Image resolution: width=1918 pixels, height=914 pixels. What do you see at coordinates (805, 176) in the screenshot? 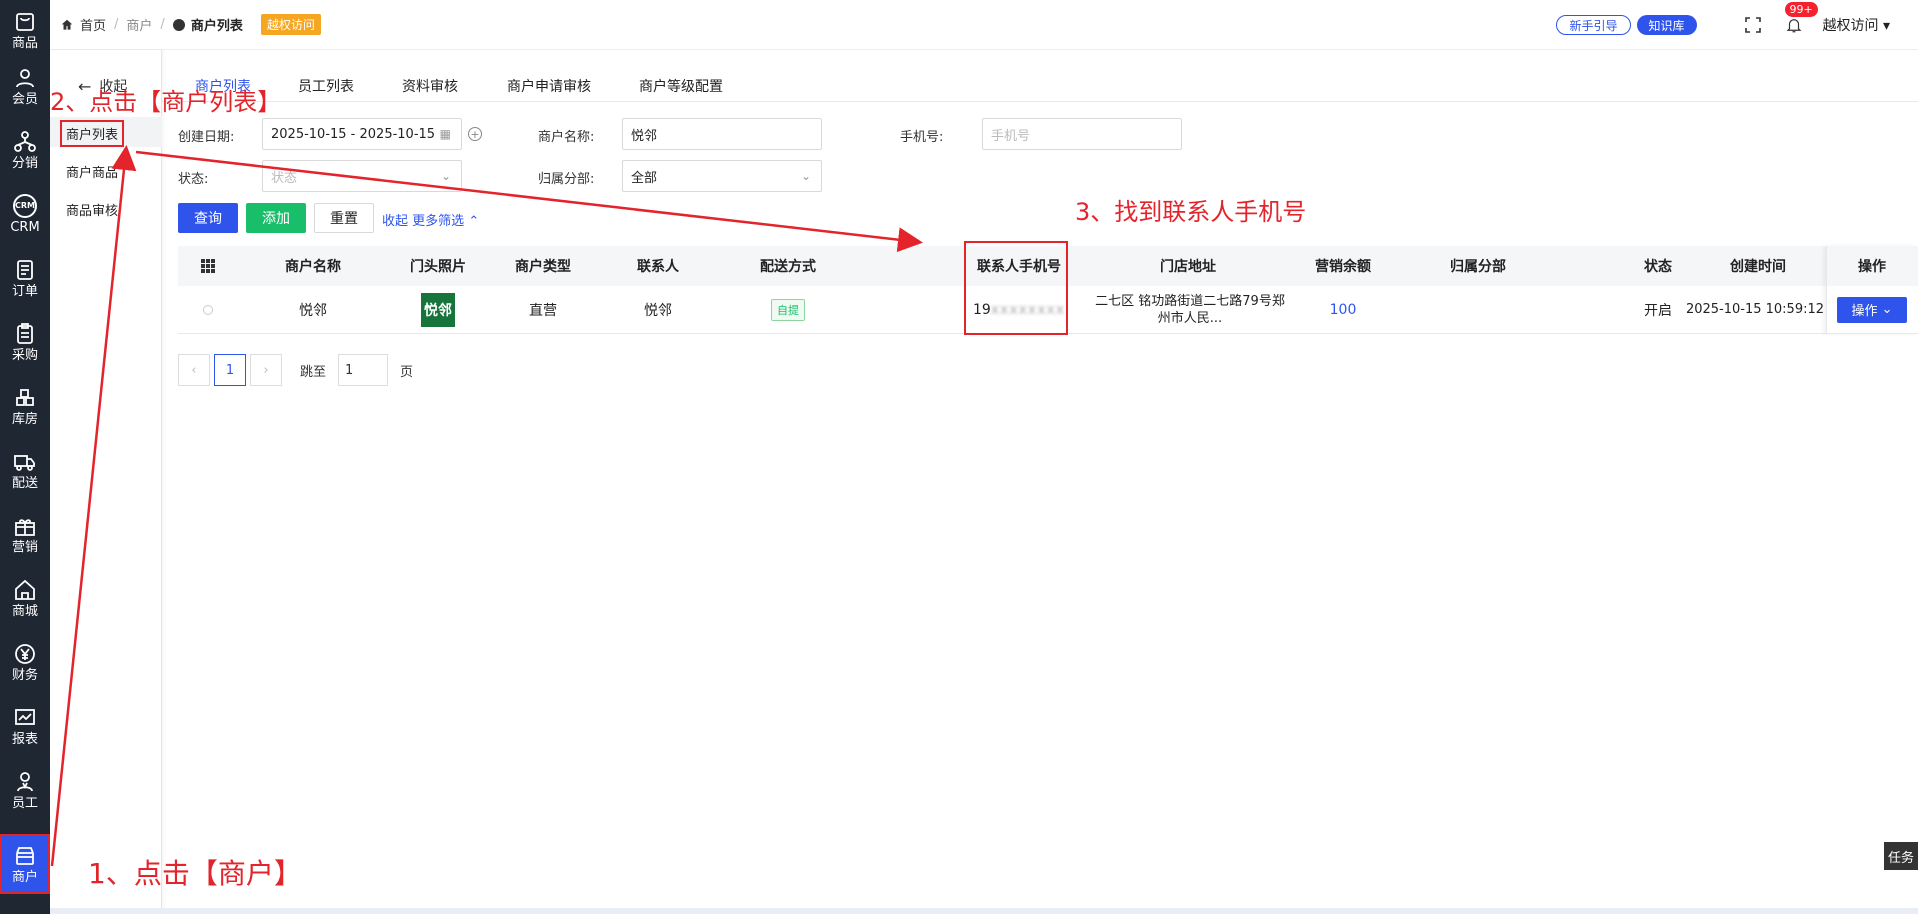
I see `chevron-down-icon: ⌄` at bounding box center [805, 176].